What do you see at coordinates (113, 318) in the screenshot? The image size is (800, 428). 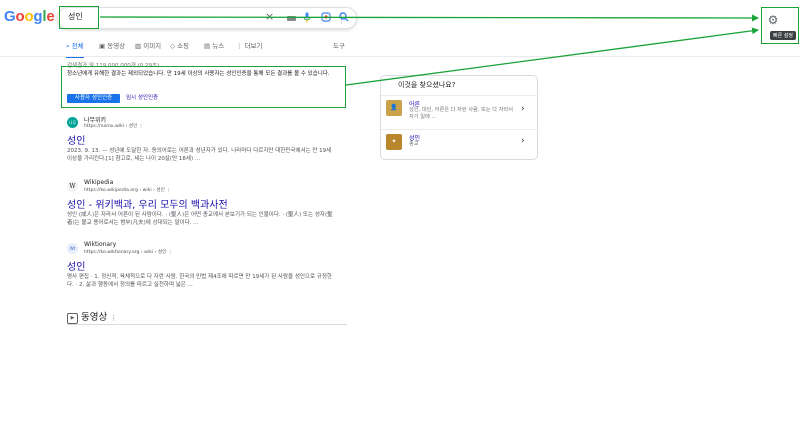 I see `more-options-icon: ⋮` at bounding box center [113, 318].